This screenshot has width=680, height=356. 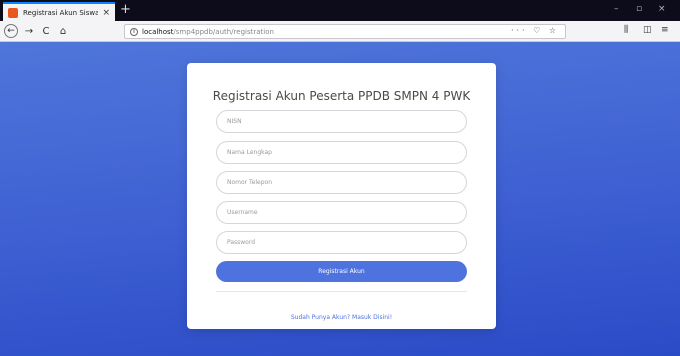 What do you see at coordinates (63, 31) in the screenshot?
I see `home-icon: ⌂` at bounding box center [63, 31].